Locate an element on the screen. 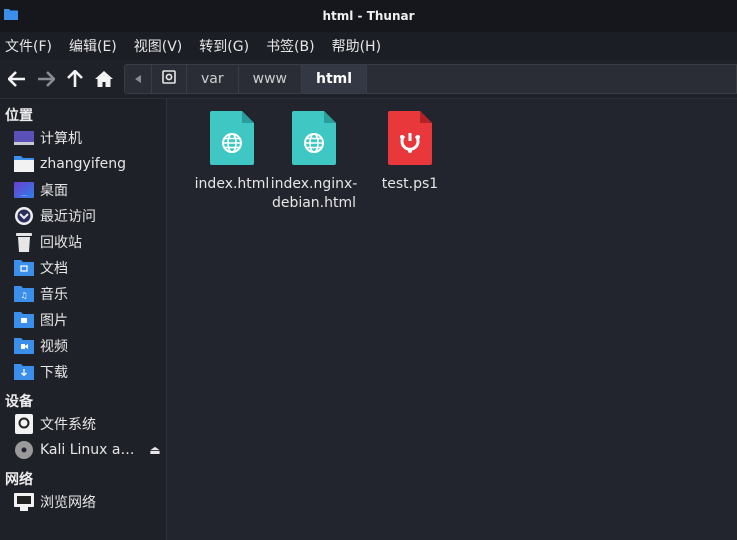 The height and width of the screenshot is (540, 737). sidebar-item-label: zhangyifeng is located at coordinates (83, 164).